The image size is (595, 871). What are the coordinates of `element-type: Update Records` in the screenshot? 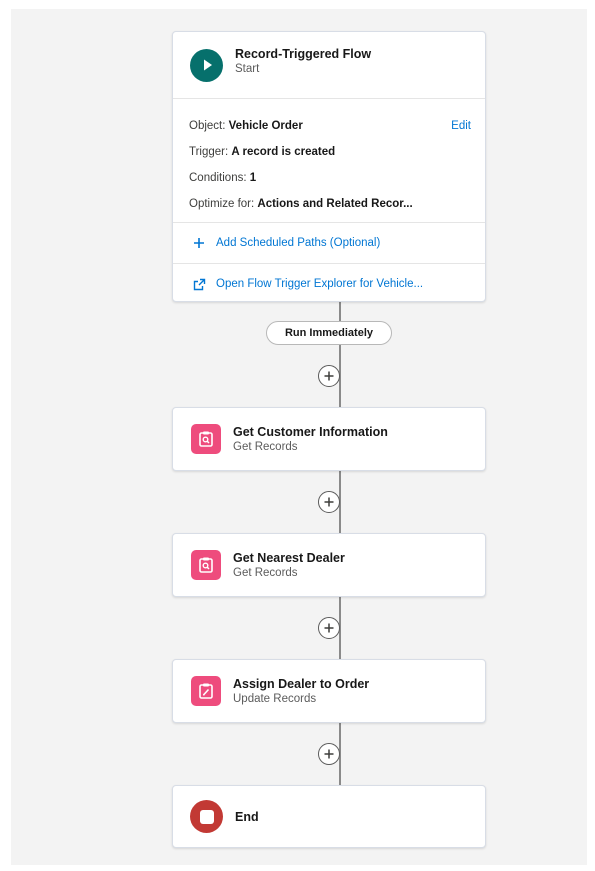 It's located at (275, 698).